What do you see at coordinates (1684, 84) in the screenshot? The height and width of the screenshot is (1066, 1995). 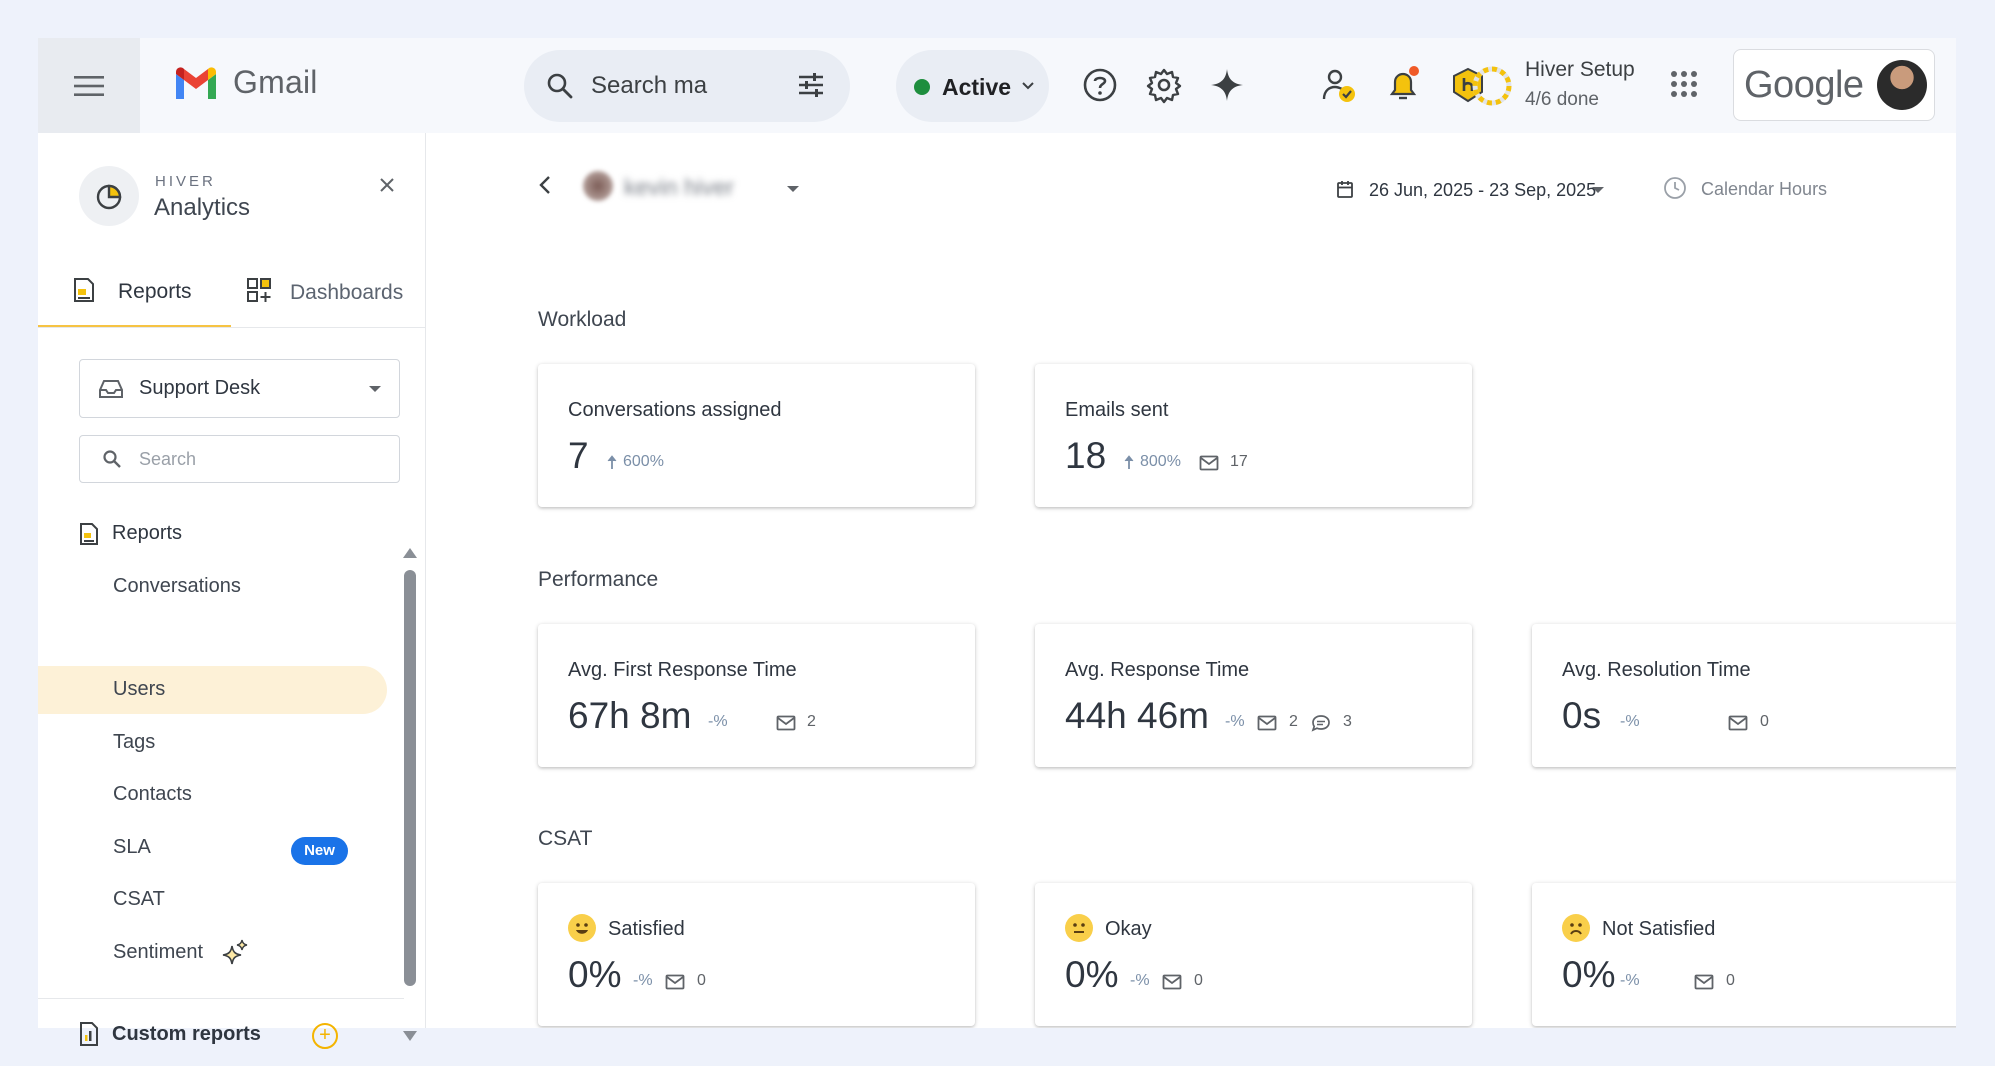 I see `apps-grid-icon` at bounding box center [1684, 84].